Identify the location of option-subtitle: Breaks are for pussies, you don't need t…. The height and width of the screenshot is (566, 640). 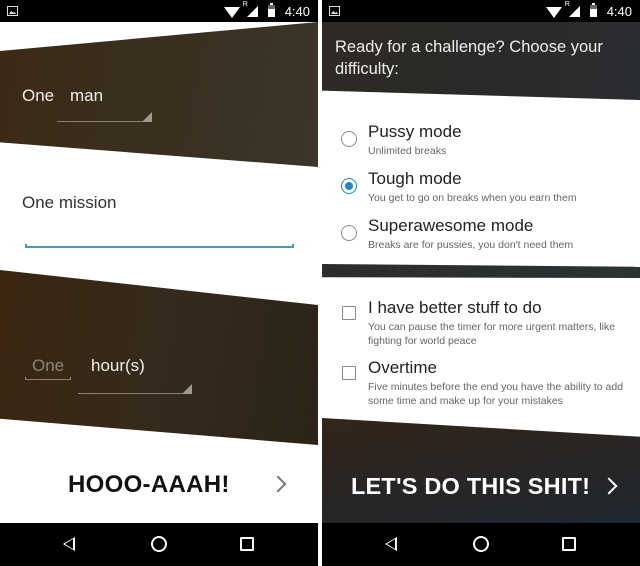
(471, 245).